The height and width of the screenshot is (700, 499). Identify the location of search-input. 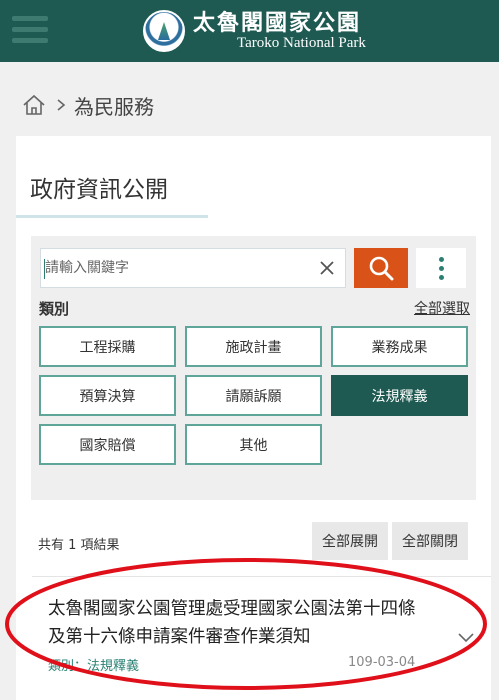
(175, 268).